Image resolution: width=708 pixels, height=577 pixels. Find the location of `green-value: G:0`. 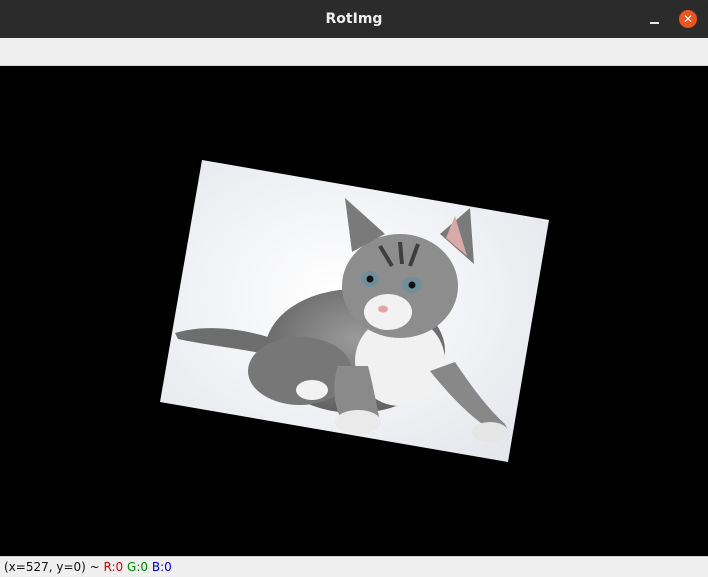

green-value: G:0 is located at coordinates (138, 567).